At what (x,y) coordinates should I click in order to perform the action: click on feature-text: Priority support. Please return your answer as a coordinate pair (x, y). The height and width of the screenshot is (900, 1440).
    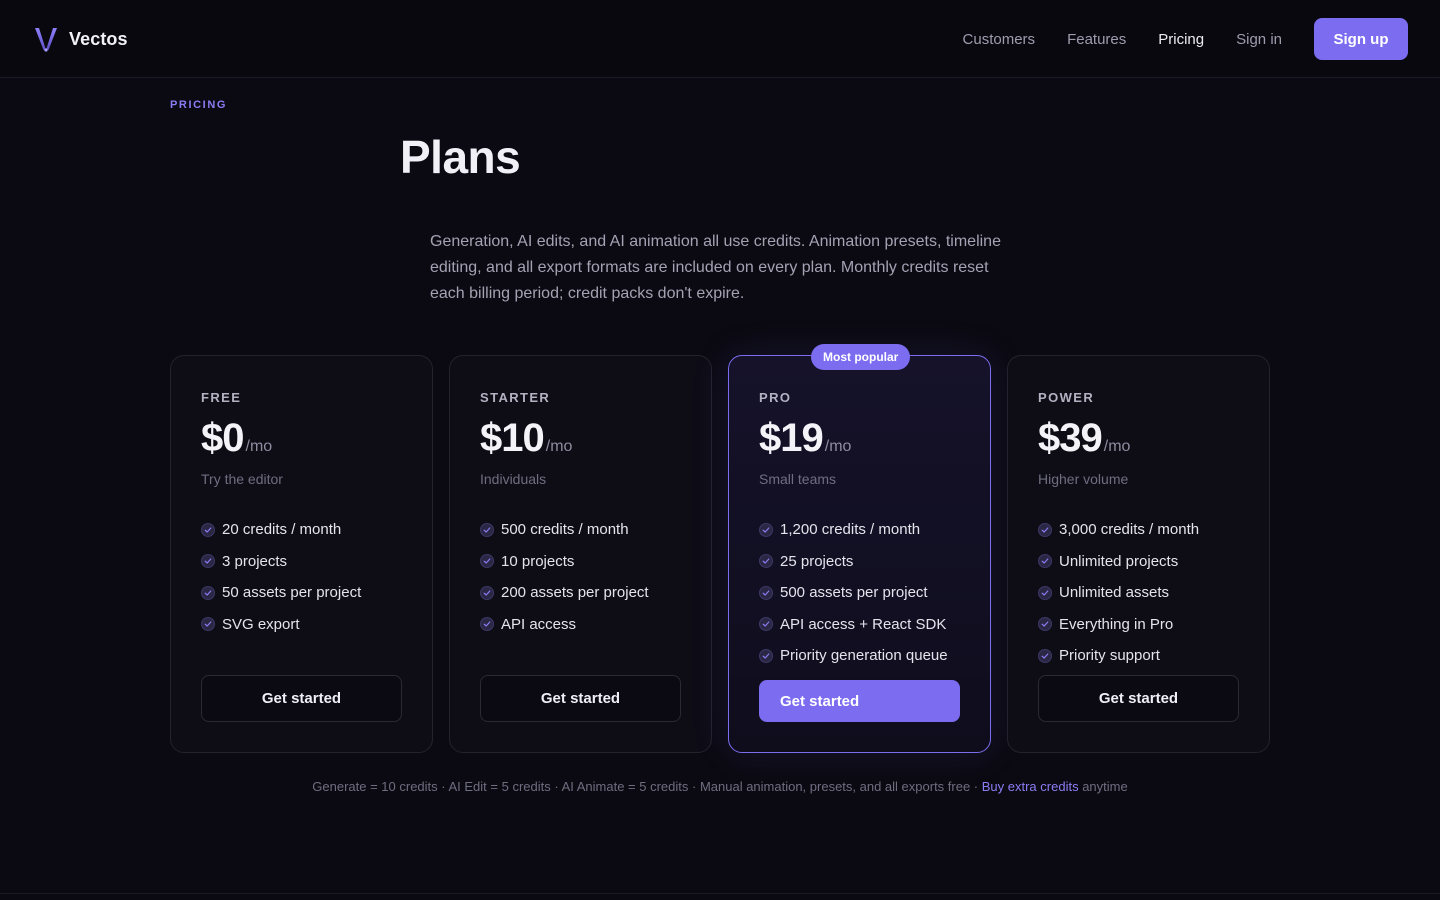
    Looking at the image, I should click on (1109, 656).